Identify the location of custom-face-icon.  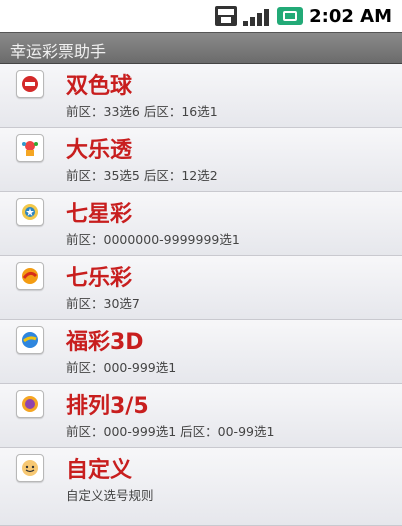
(30, 468).